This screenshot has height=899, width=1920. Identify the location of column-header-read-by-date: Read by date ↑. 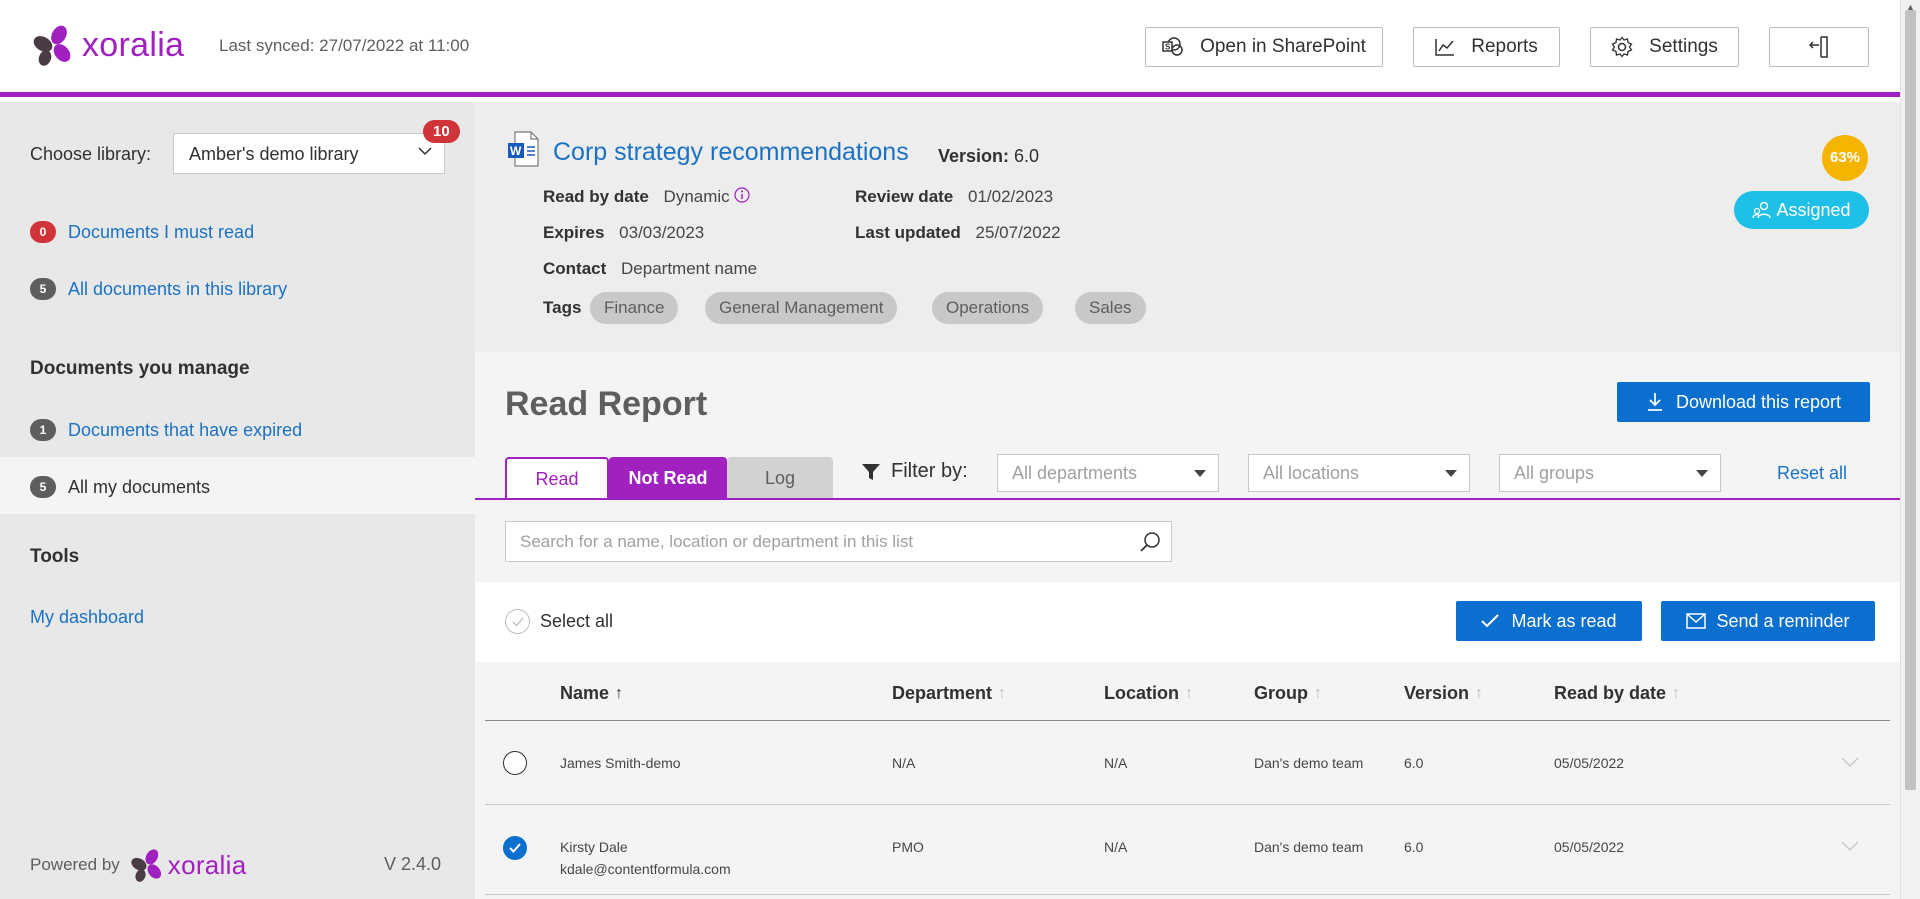
(1617, 693).